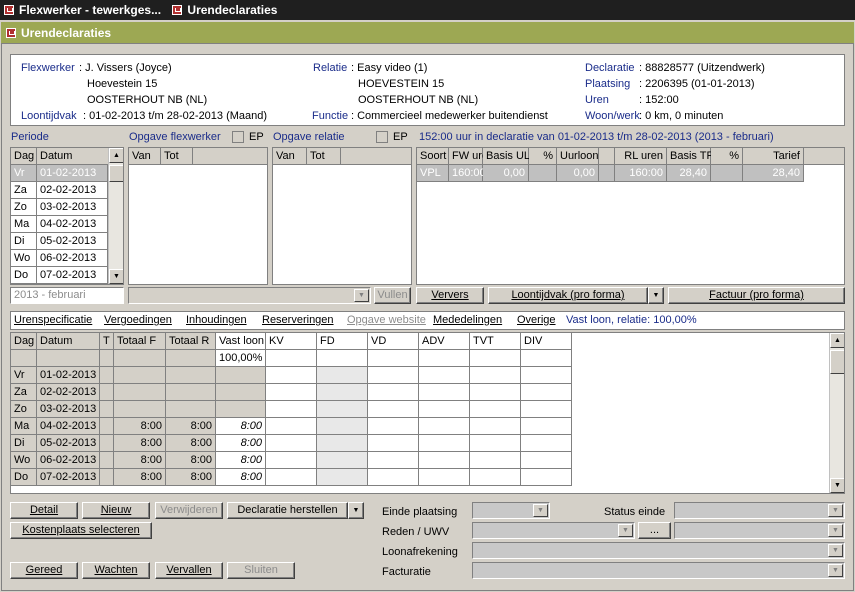 The height and width of the screenshot is (592, 855). I want to click on spec-date-cell: 07-02-2013, so click(68, 477).